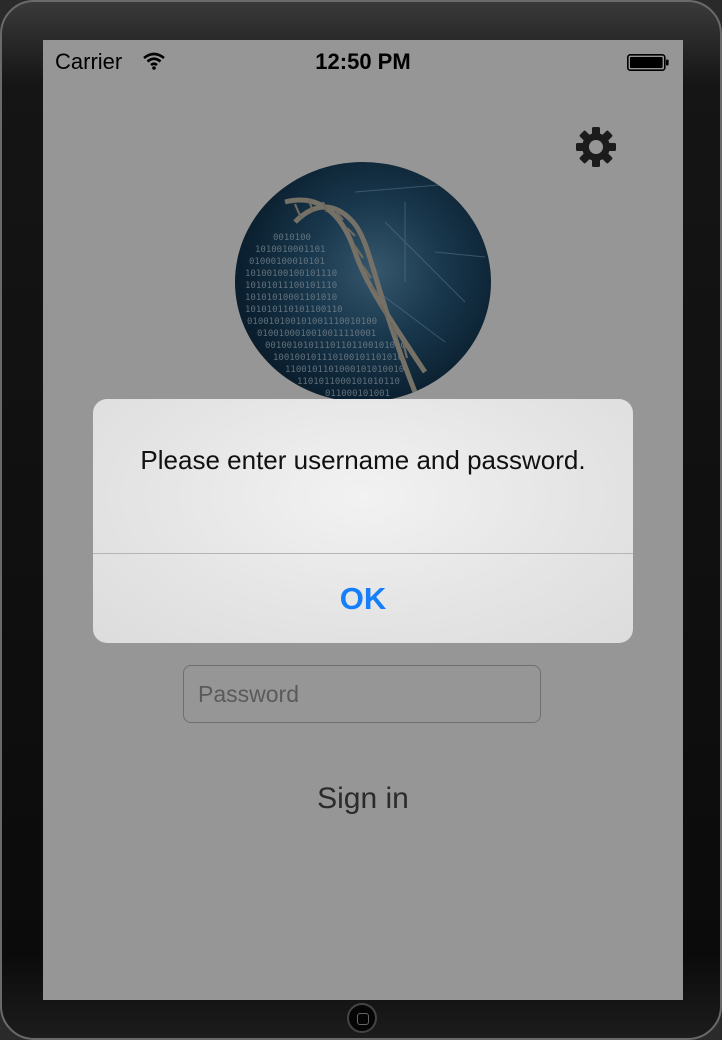  What do you see at coordinates (363, 598) in the screenshot?
I see `ok-button: OK` at bounding box center [363, 598].